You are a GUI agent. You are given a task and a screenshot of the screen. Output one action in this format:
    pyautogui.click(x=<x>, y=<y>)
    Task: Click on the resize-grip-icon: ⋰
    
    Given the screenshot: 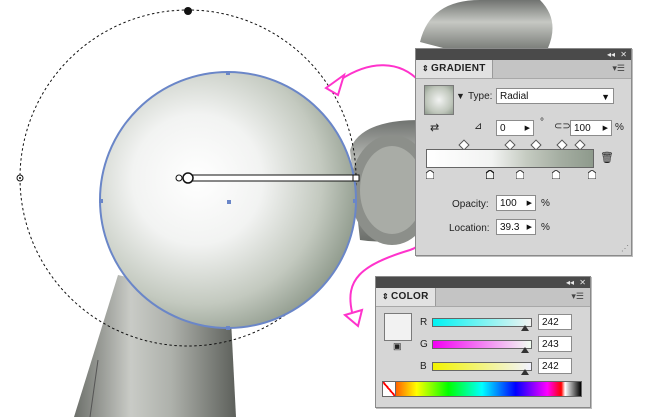 What is the action you would take?
    pyautogui.click(x=625, y=249)
    